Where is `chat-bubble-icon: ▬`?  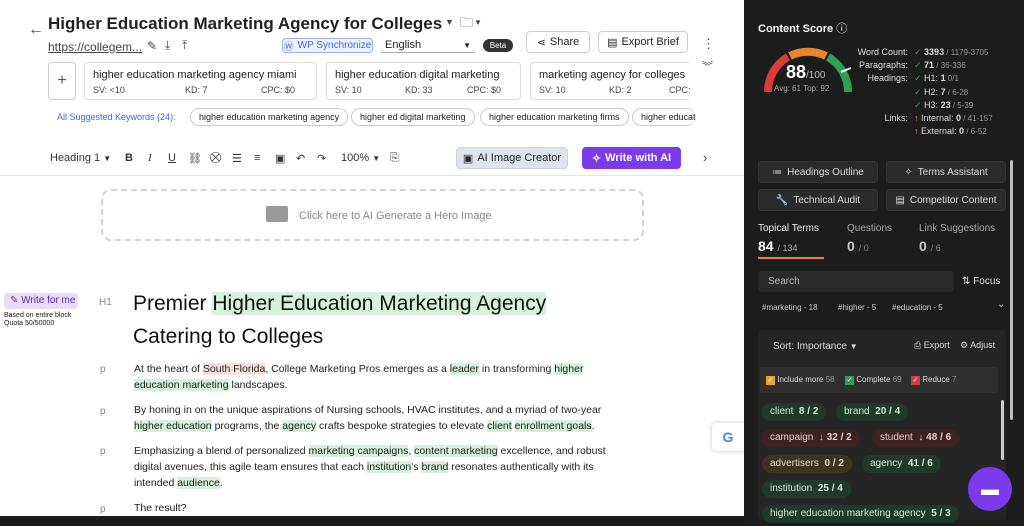 chat-bubble-icon: ▬ is located at coordinates (990, 489).